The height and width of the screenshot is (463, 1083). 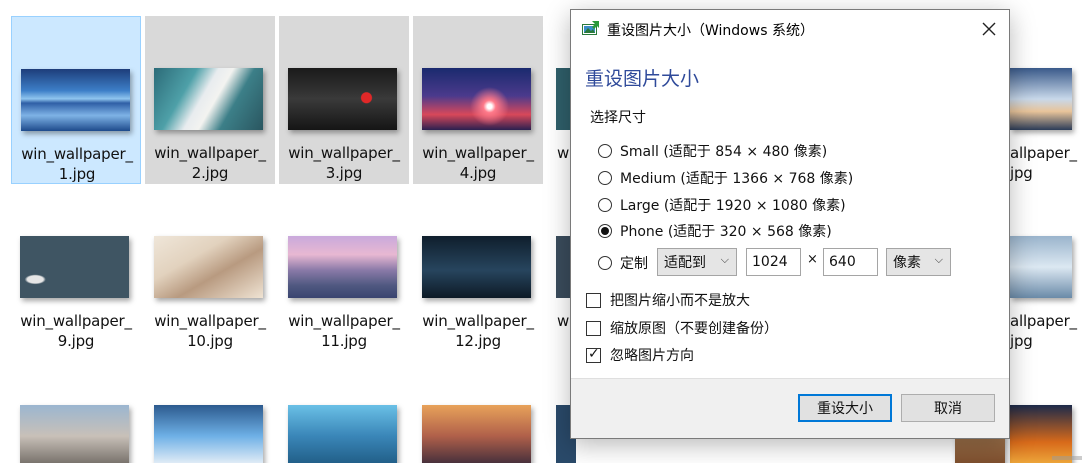 I want to click on window-title: 重设图片大小（Windows 系统）, so click(x=710, y=31).